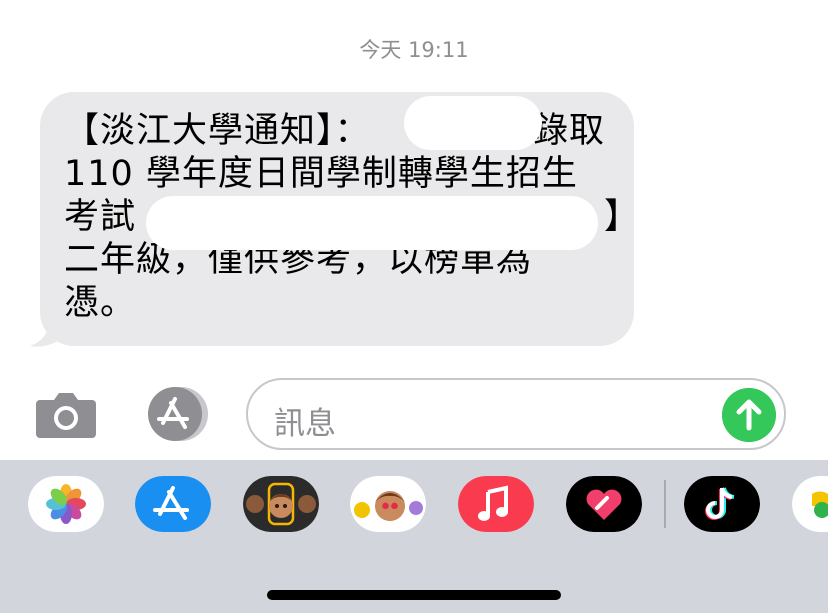  I want to click on camera-icon, so click(66, 415).